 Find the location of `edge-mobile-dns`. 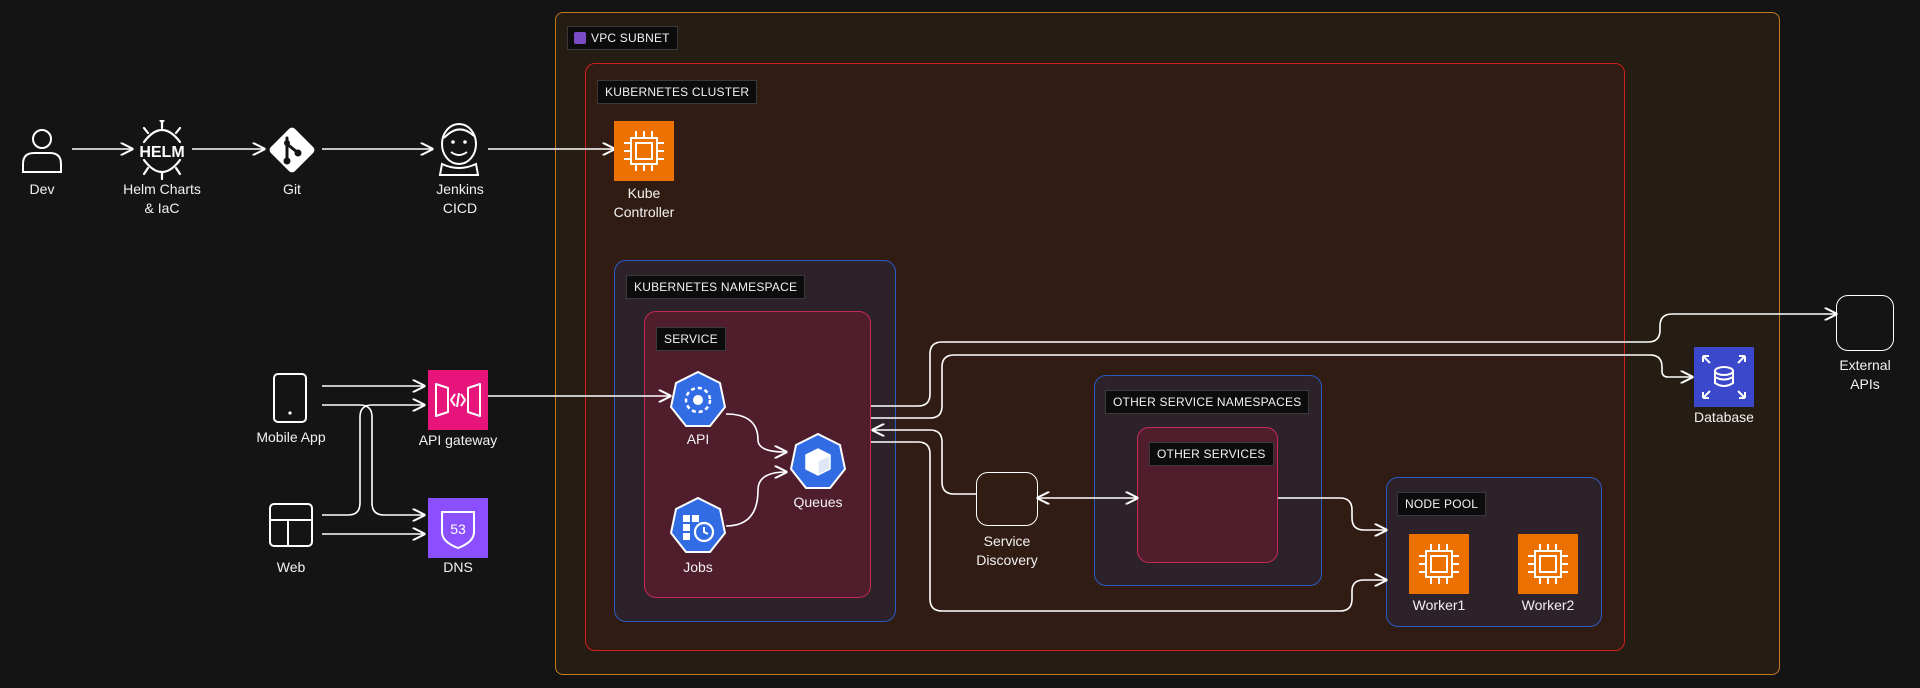

edge-mobile-dns is located at coordinates (373, 459).